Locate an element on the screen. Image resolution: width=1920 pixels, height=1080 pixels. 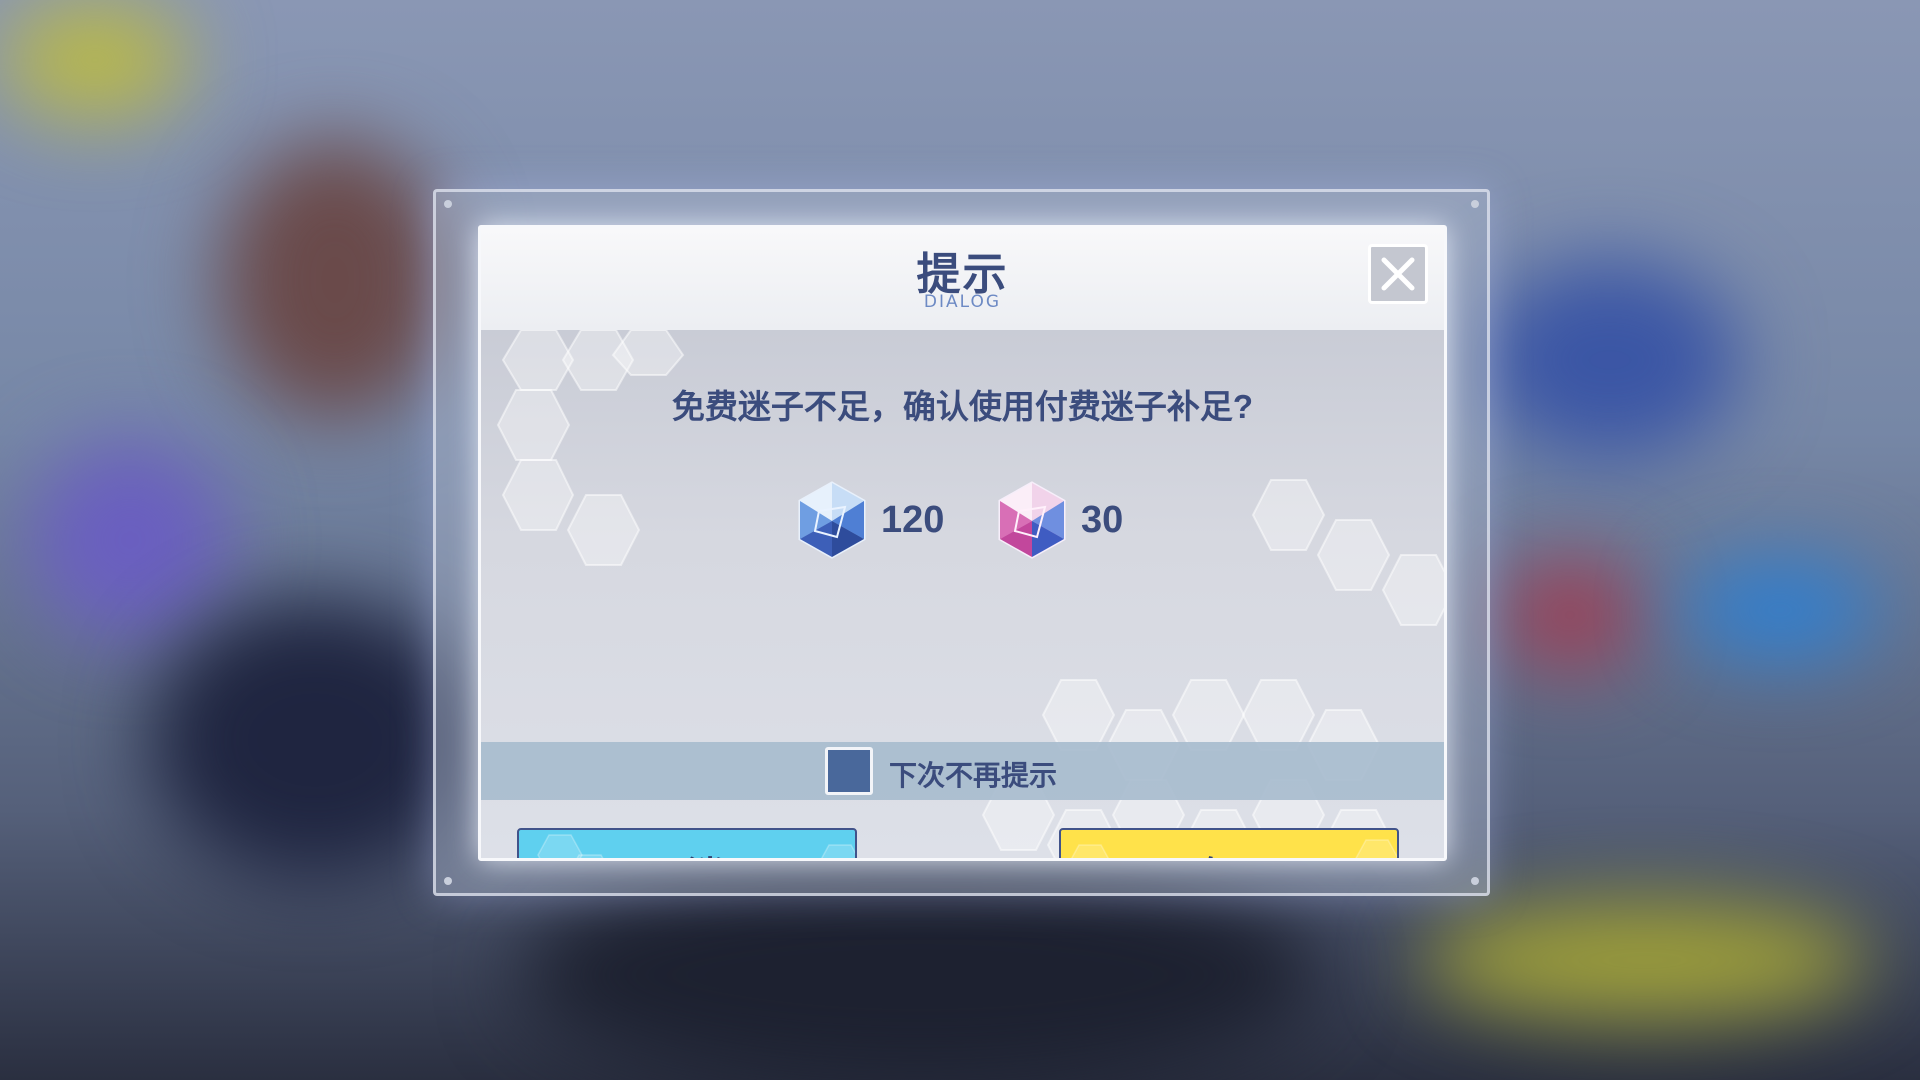
cost-pink-crystal: 30 is located at coordinates (1060, 520).